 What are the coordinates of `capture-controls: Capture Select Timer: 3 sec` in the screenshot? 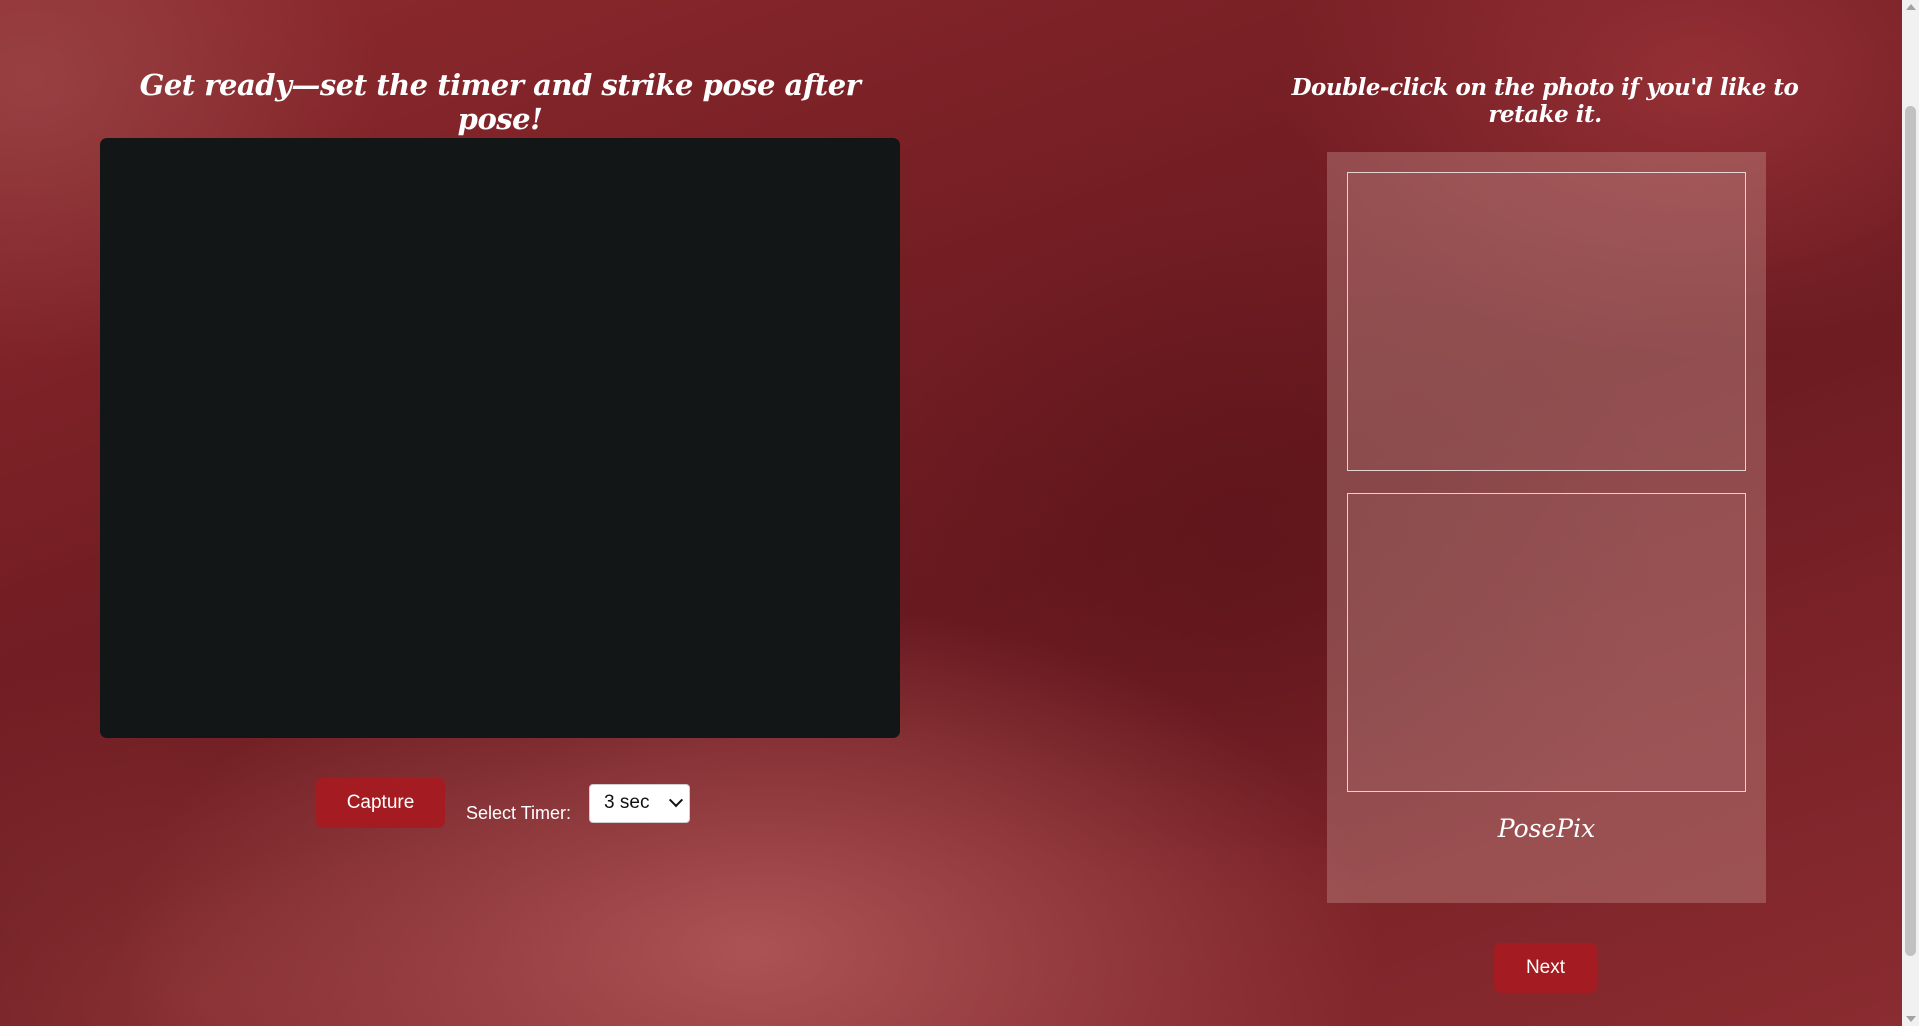 It's located at (503, 803).